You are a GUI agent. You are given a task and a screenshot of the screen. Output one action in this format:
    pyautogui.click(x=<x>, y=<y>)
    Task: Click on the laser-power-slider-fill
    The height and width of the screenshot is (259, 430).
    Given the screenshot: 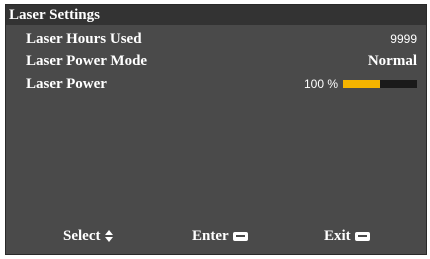 What is the action you would take?
    pyautogui.click(x=361, y=84)
    